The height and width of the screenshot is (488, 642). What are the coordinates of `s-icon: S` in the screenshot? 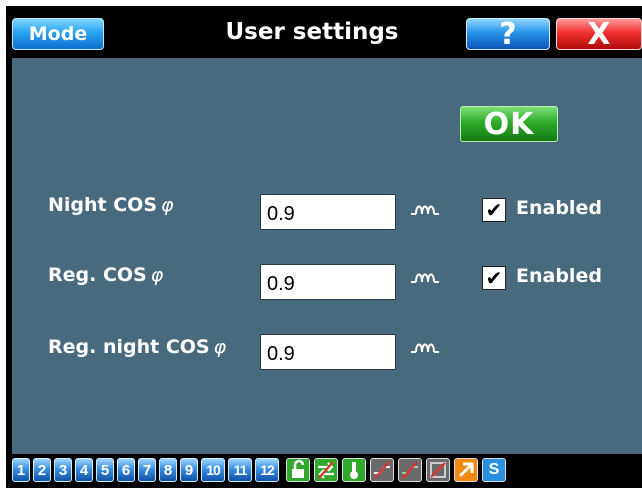 It's located at (494, 469).